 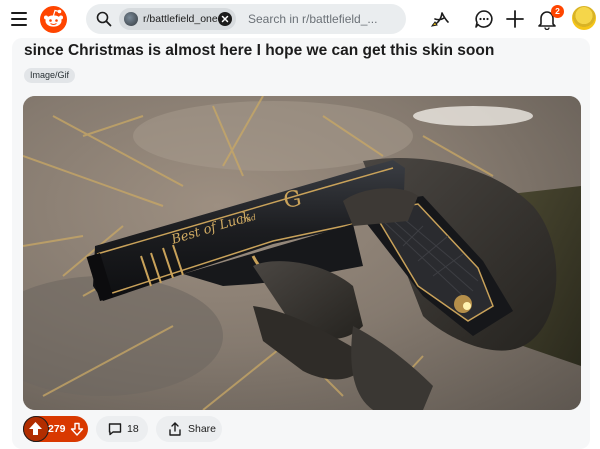 What do you see at coordinates (104, 19) in the screenshot?
I see `search-icon` at bounding box center [104, 19].